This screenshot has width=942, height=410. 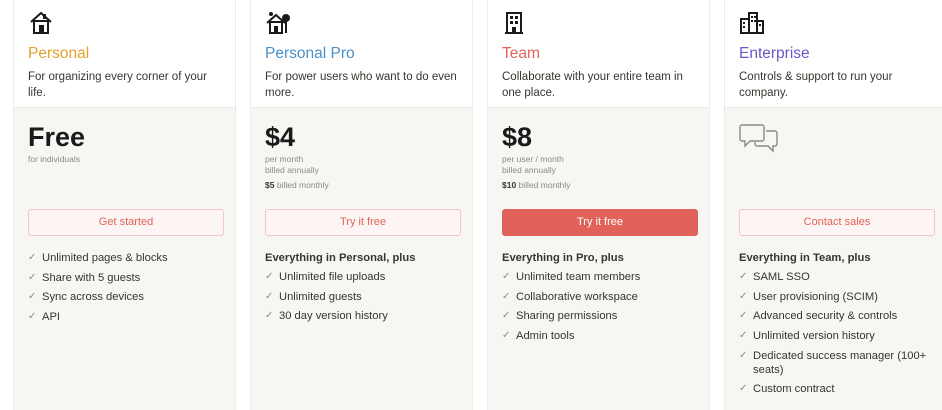 What do you see at coordinates (816, 85) in the screenshot?
I see `plan-description: Controls & support to run your company.` at bounding box center [816, 85].